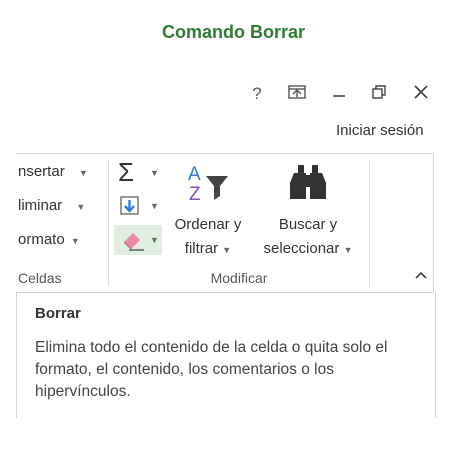 The width and height of the screenshot is (467, 452). I want to click on fill-button: ▼, so click(139, 206).